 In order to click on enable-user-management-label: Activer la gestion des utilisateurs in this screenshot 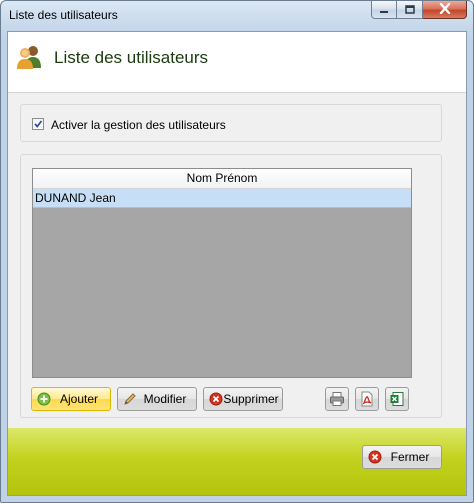, I will do `click(138, 125)`.